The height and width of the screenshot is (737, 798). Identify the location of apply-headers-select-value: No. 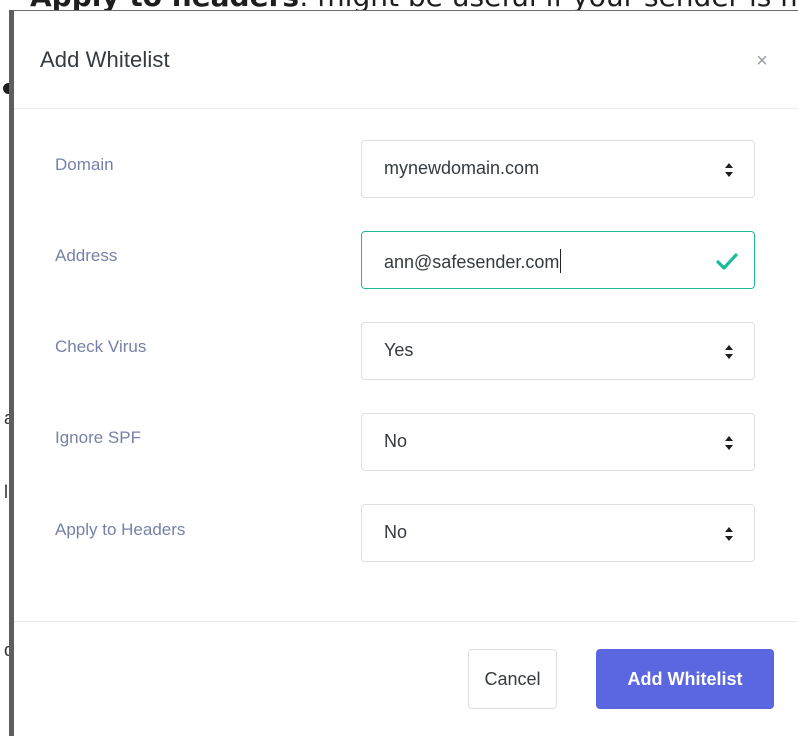
(396, 532).